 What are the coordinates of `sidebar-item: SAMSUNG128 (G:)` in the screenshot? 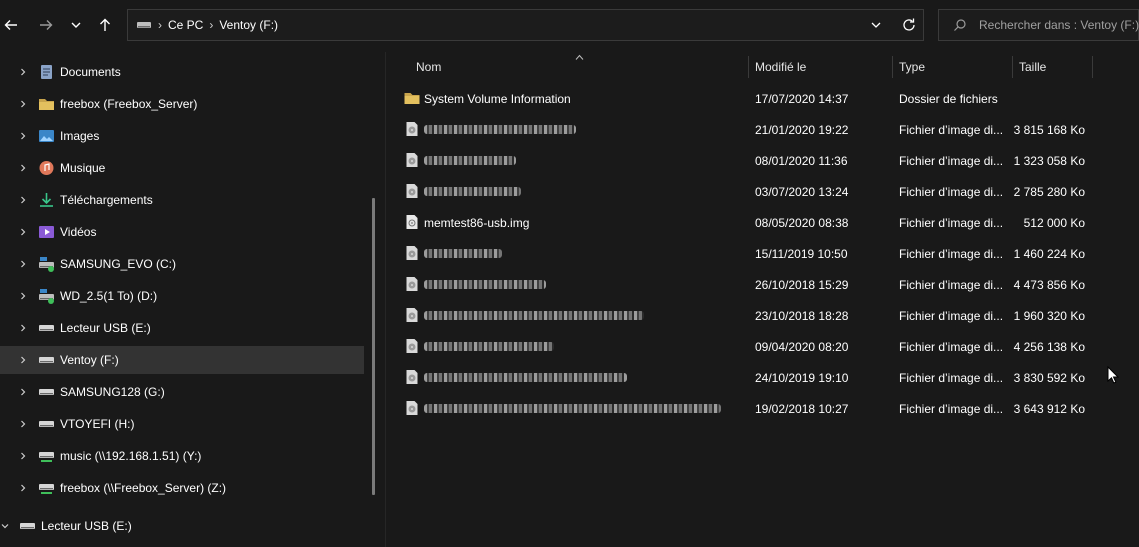 It's located at (182, 392).